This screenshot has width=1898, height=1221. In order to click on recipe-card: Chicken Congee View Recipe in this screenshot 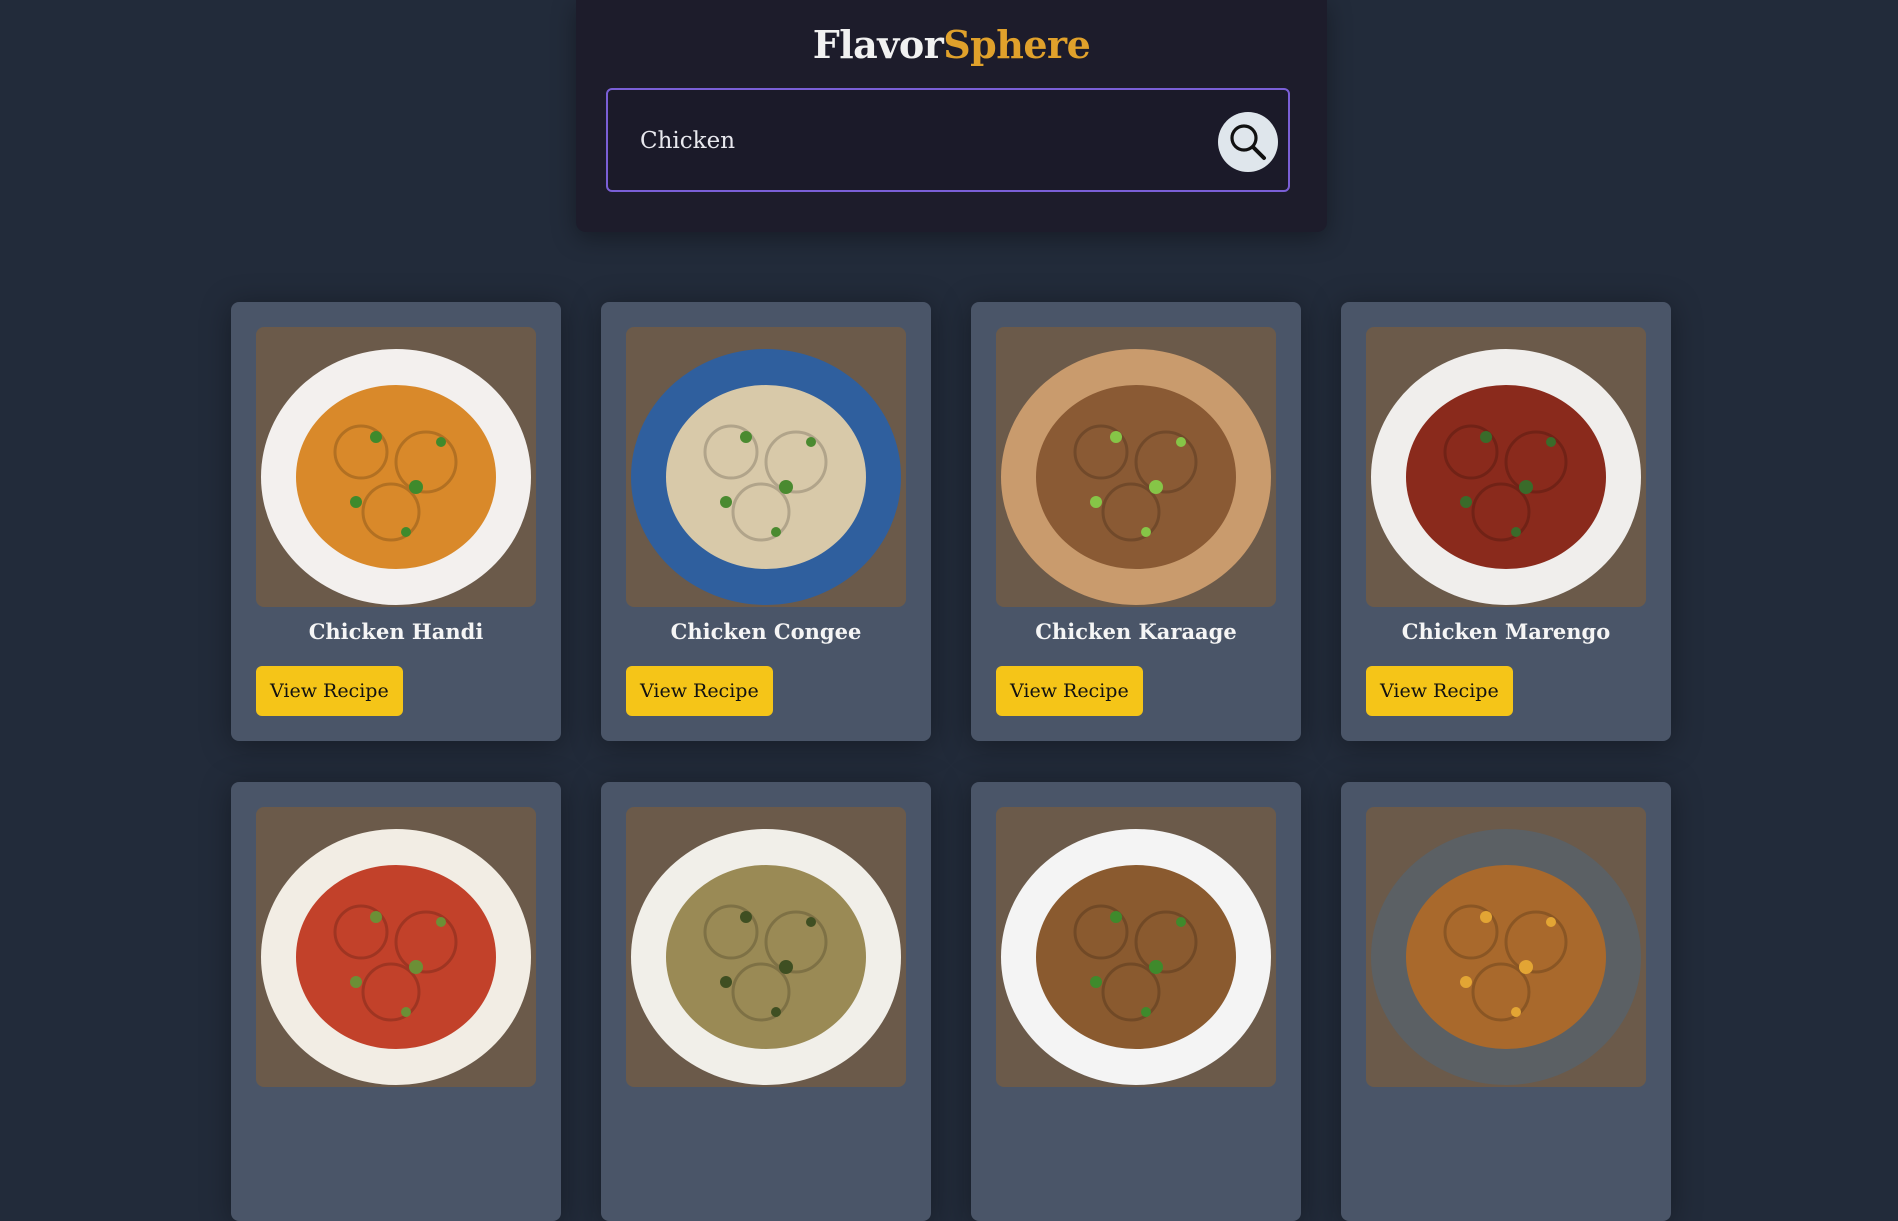, I will do `click(766, 521)`.